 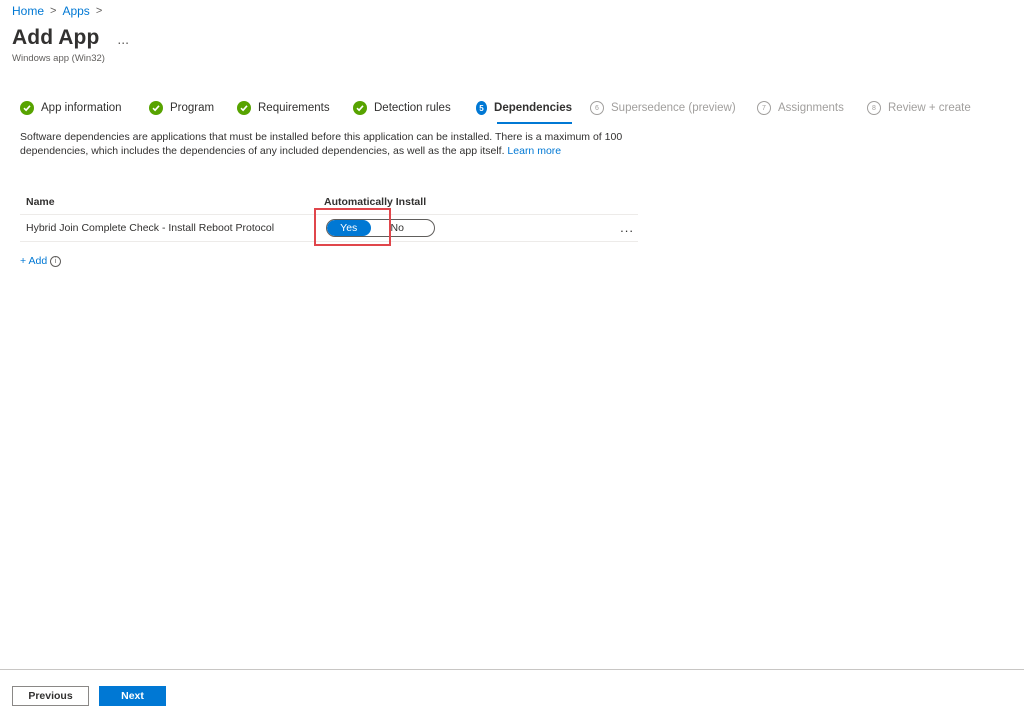 I want to click on info-icon: i, so click(x=56, y=261).